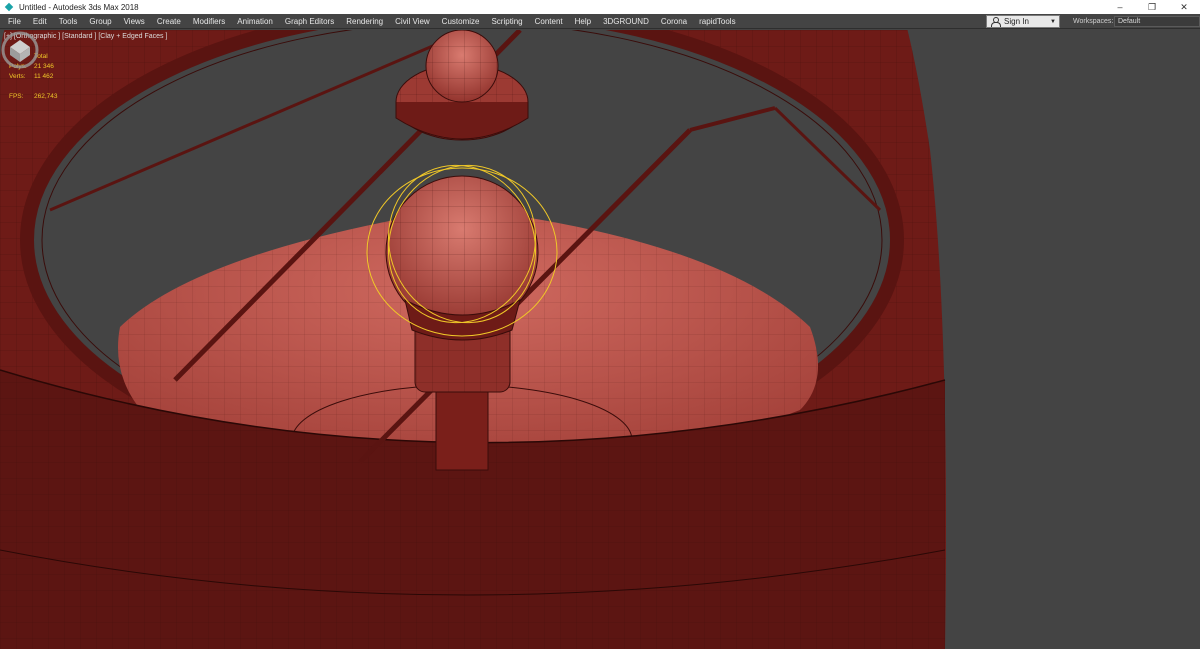  What do you see at coordinates (1053, 22) in the screenshot?
I see `chevron-down-icon: ▼` at bounding box center [1053, 22].